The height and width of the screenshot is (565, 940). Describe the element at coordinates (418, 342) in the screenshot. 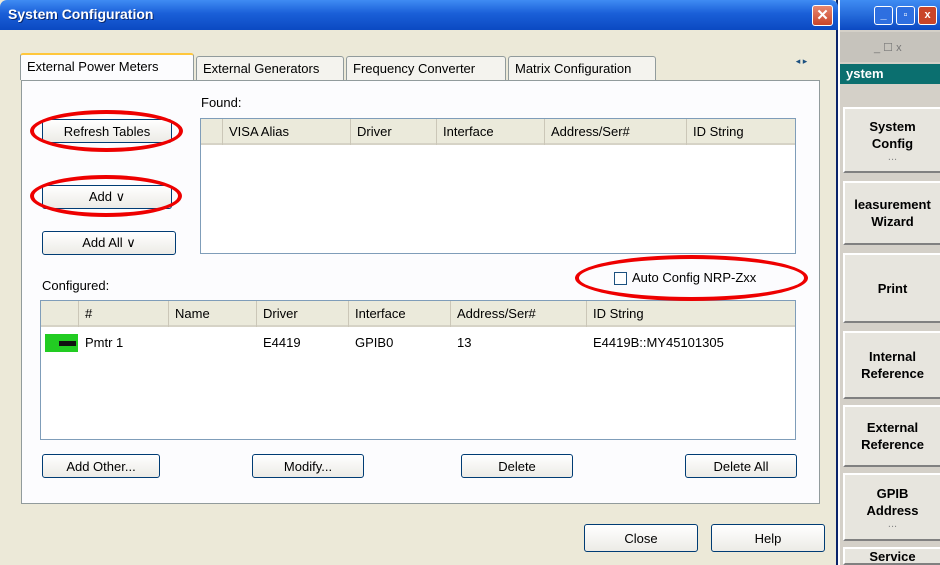

I see `table-row: Pmtr 1 E4419 GPIB0 13 E4419B::MY45101305` at that location.